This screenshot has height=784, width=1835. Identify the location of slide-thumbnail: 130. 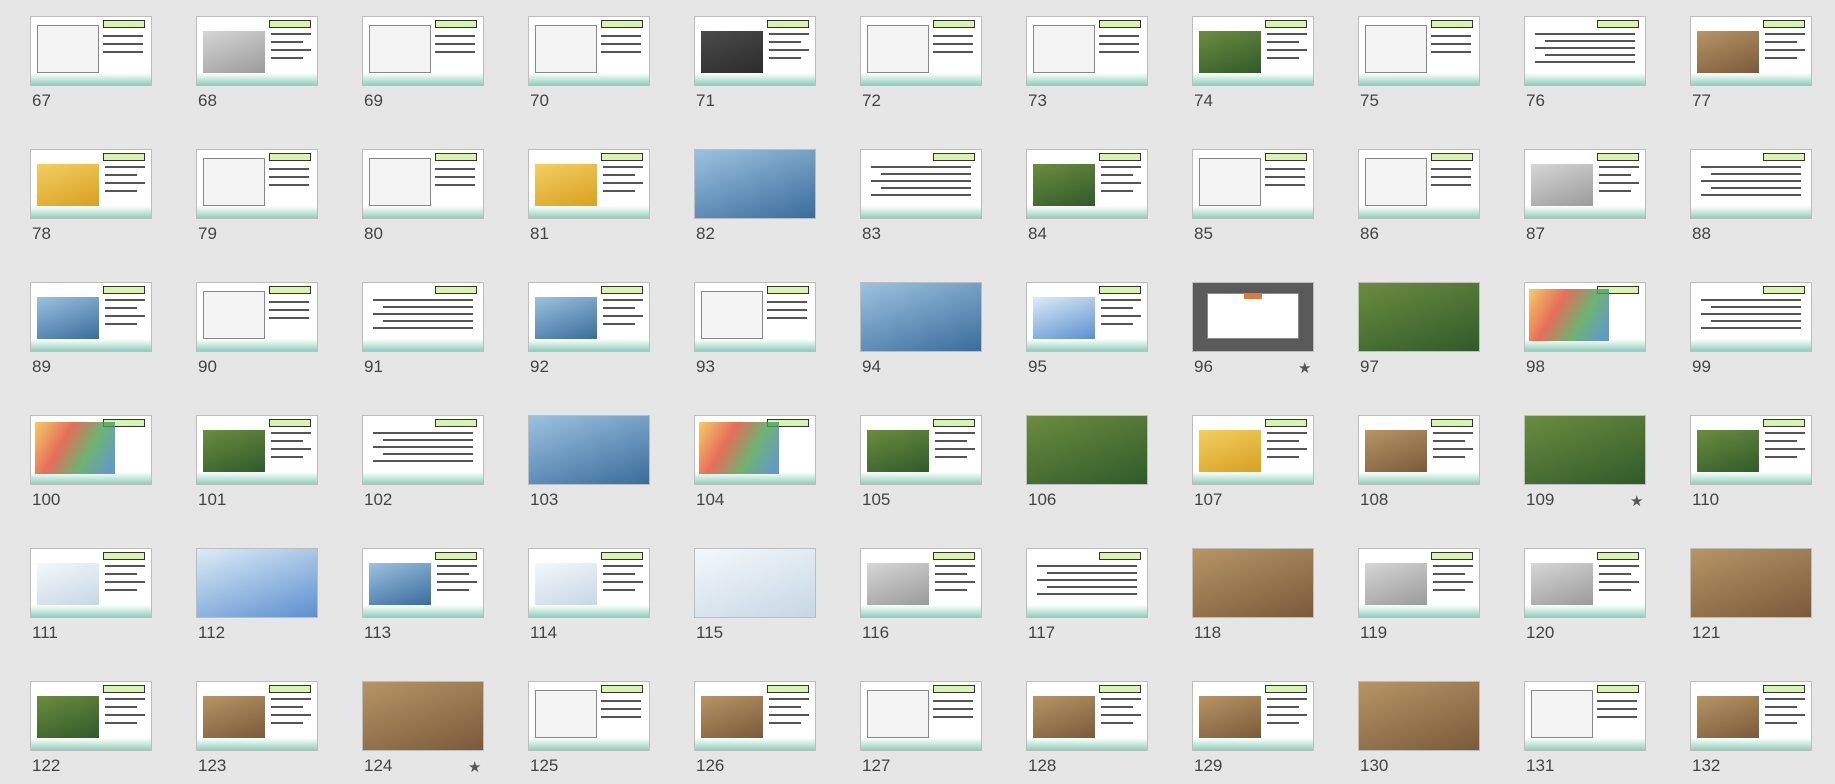
(1419, 731).